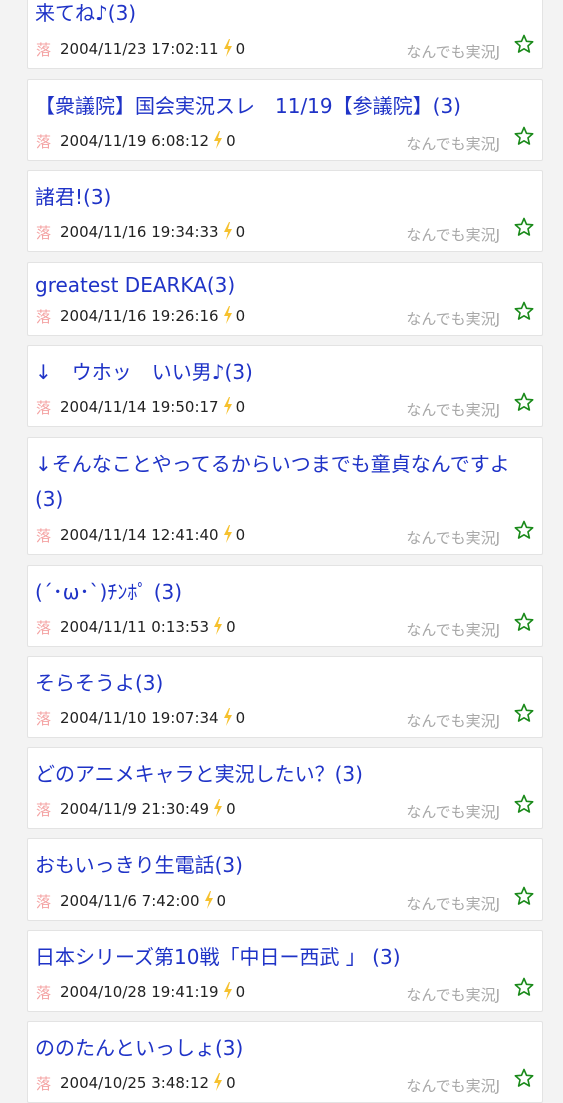 The width and height of the screenshot is (563, 1103). I want to click on thread-meta: 落 2004/11/19 6:08:12 0 なんでも実況J, so click(284, 140).